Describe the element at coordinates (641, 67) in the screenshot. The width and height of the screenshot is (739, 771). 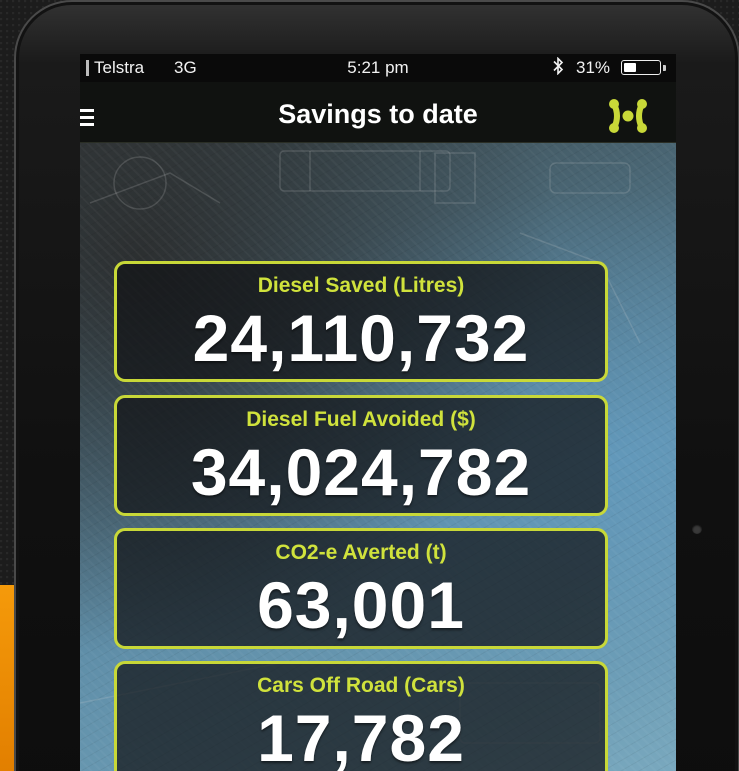
I see `battery-icon` at that location.